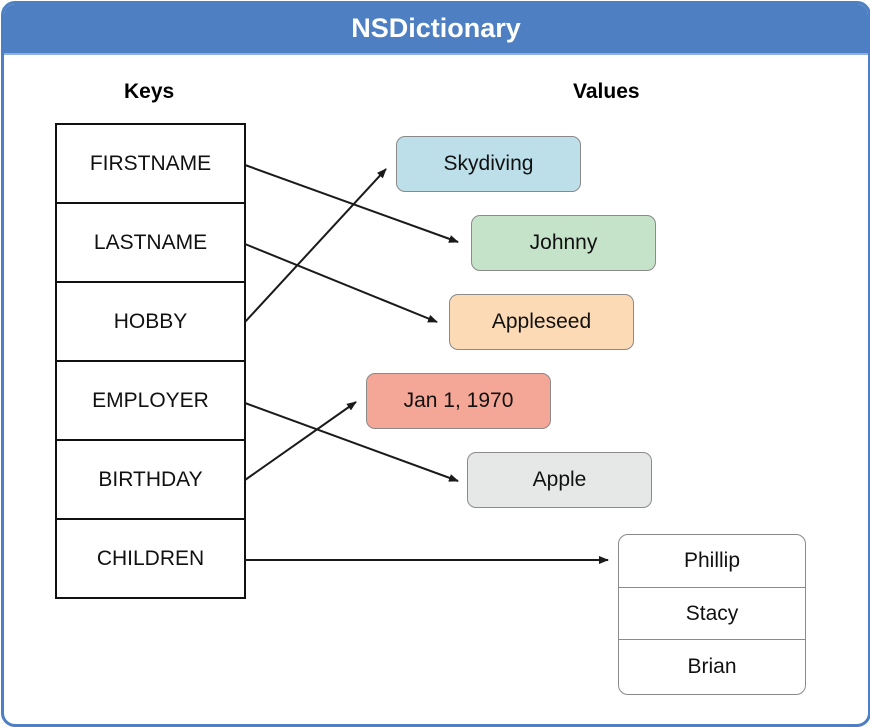 The width and height of the screenshot is (870, 727). I want to click on header-divider, so click(436, 54).